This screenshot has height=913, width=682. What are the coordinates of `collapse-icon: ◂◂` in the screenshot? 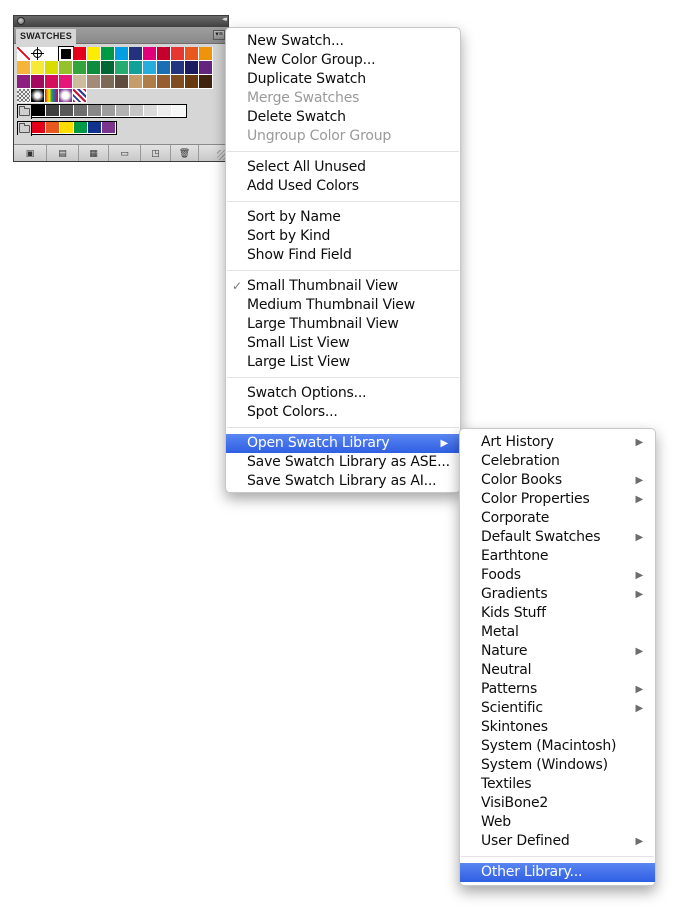 It's located at (224, 19).